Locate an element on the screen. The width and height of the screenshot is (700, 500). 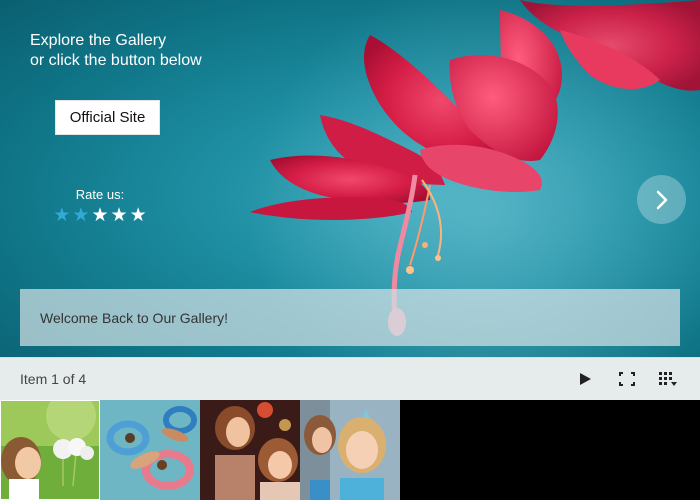
next-slide-button is located at coordinates (661, 199).